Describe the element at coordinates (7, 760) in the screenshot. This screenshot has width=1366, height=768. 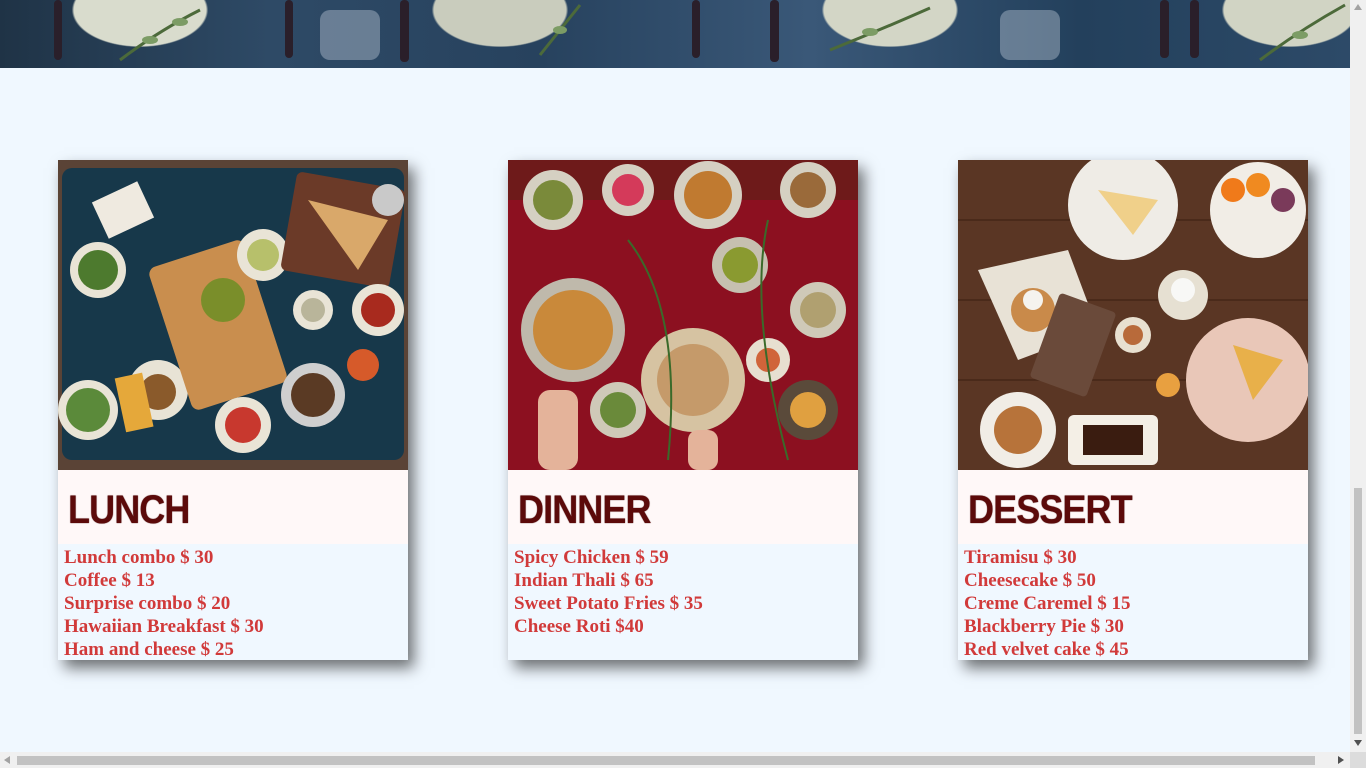
I see `scroll-left-icon` at that location.